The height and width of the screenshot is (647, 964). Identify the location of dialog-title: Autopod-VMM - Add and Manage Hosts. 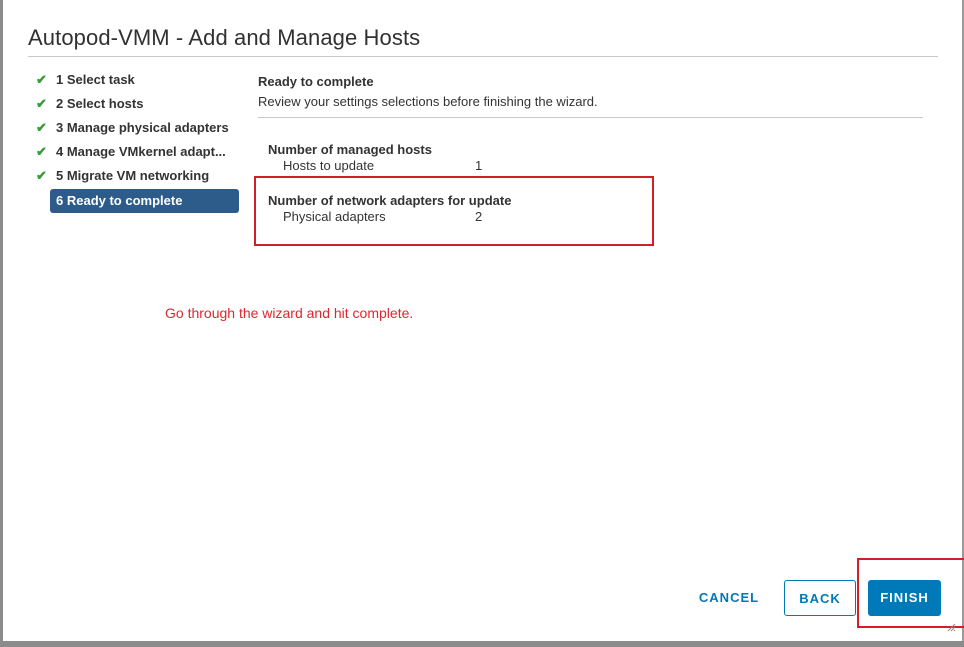
(224, 37).